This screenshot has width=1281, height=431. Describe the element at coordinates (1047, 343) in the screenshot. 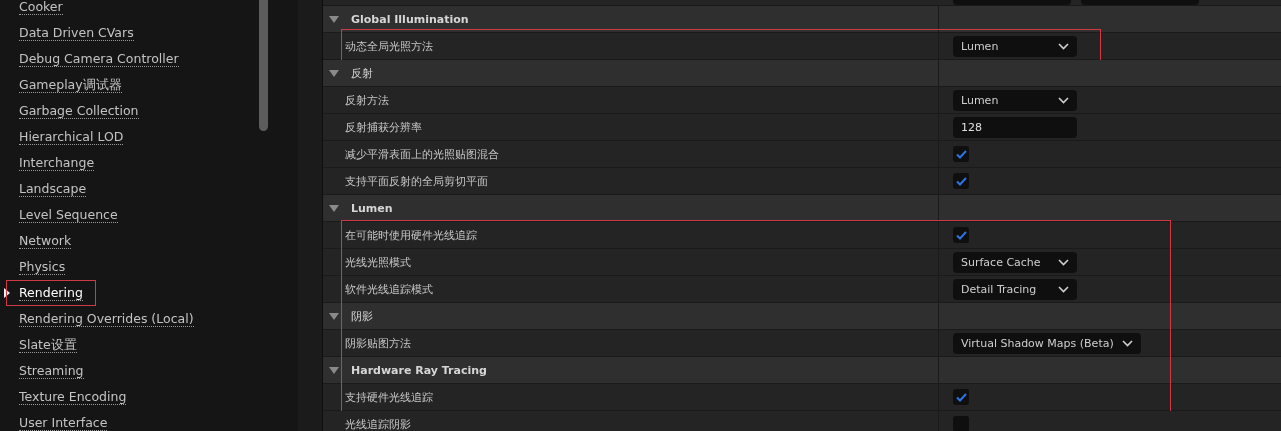

I see `value-dropdown: Virtual Shadow Maps (Beta)` at that location.